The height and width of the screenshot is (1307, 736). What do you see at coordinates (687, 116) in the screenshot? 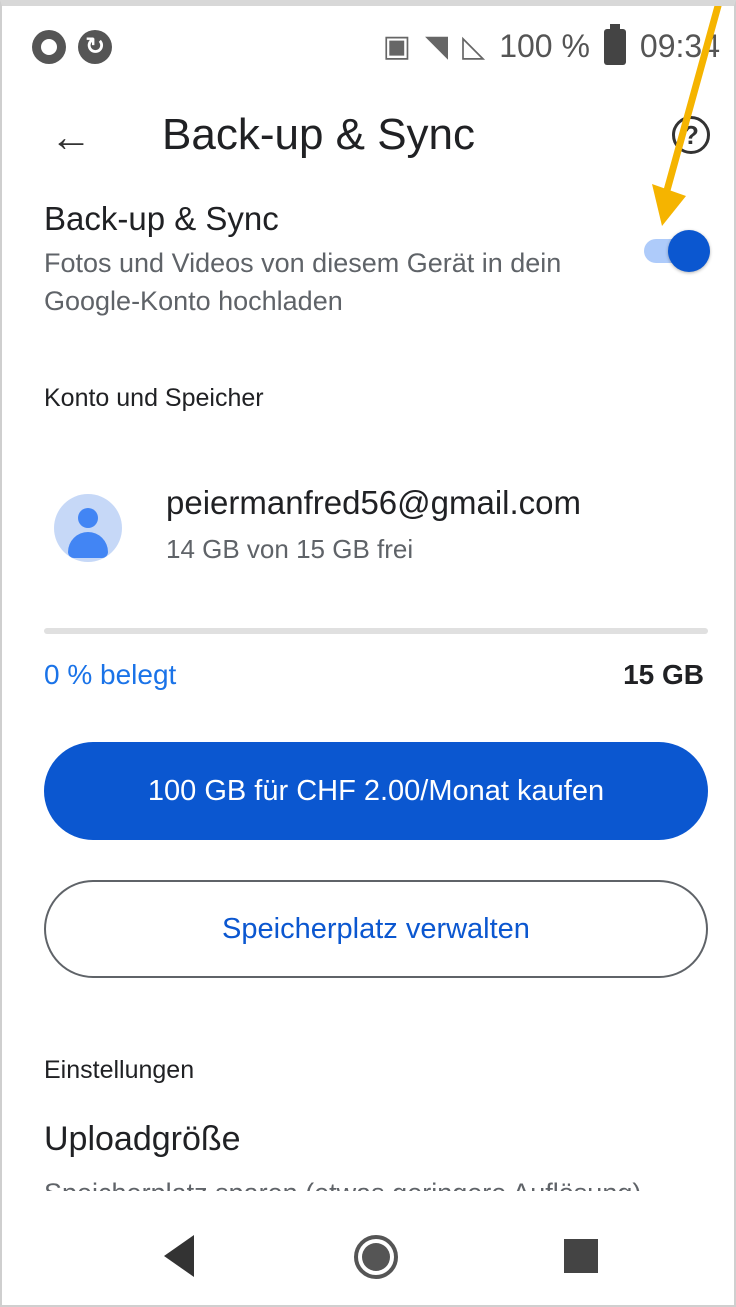
I see `annotation-arrow` at bounding box center [687, 116].